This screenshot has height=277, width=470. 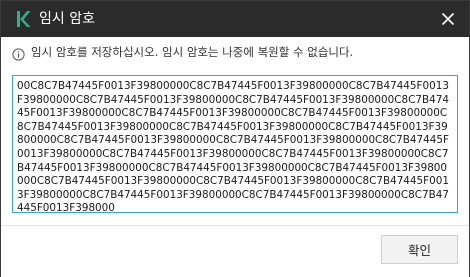 I want to click on info-message: 임시 암호를 저장하십시오. 임시 암호는 나중에 복원할 수 없습니다., so click(x=182, y=52).